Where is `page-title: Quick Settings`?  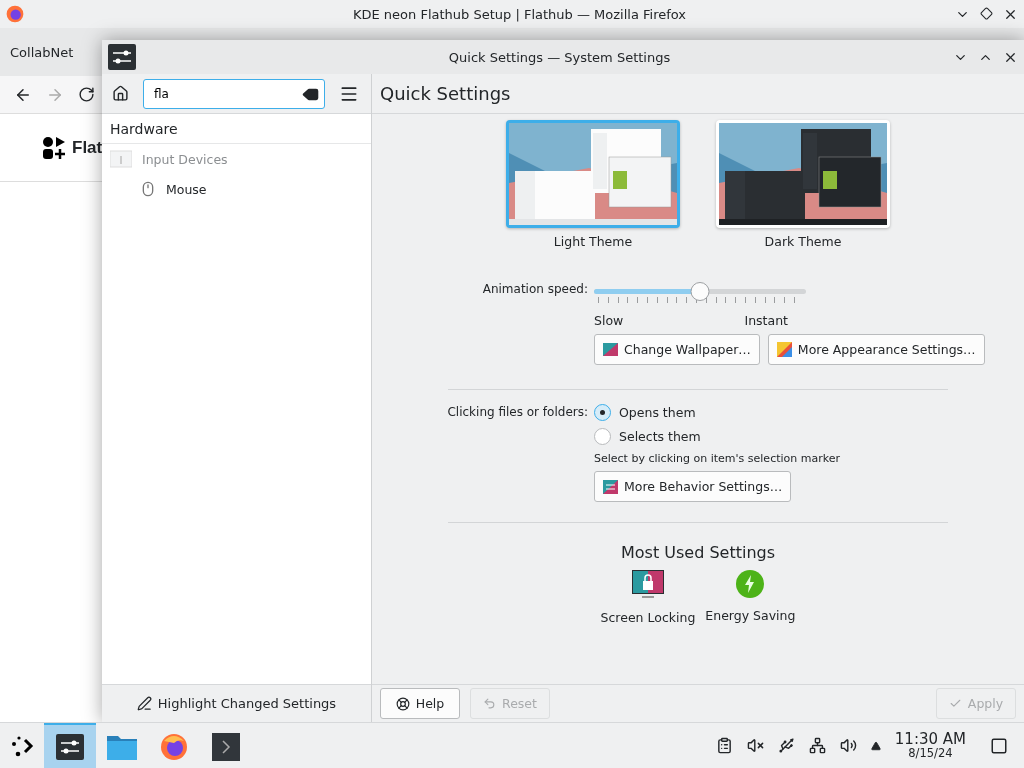 page-title: Quick Settings is located at coordinates (698, 94).